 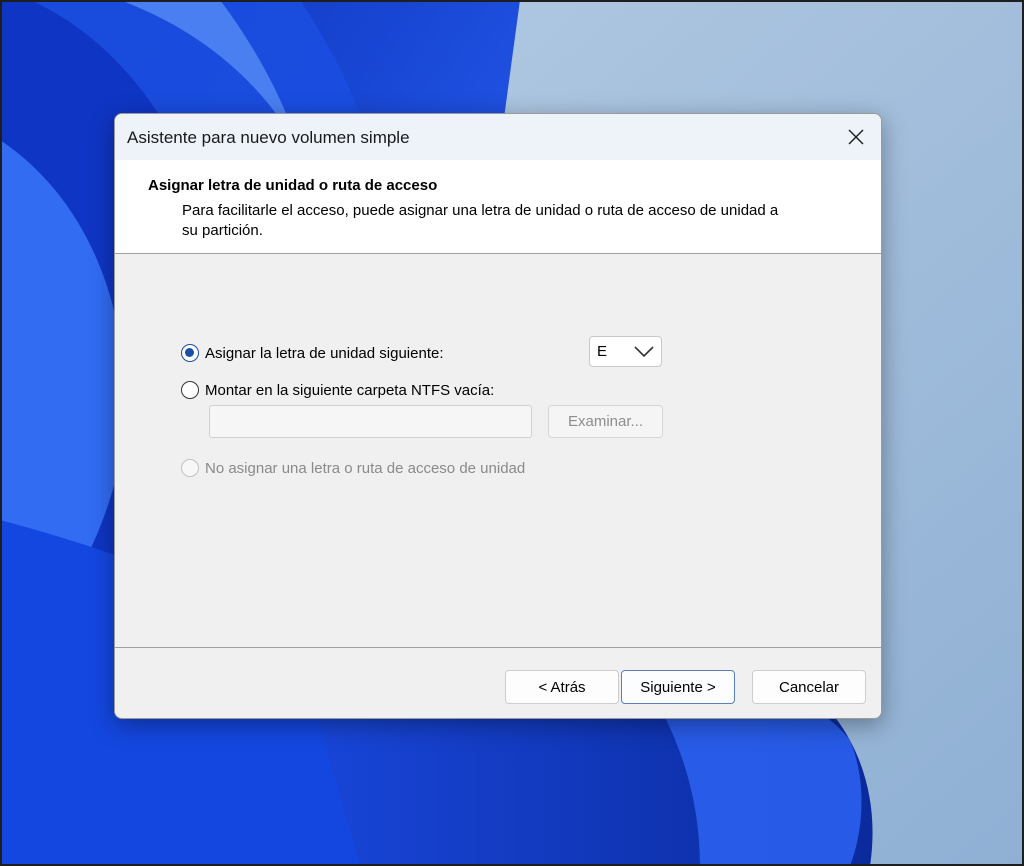 What do you see at coordinates (370, 421) in the screenshot?
I see `folder-path-input` at bounding box center [370, 421].